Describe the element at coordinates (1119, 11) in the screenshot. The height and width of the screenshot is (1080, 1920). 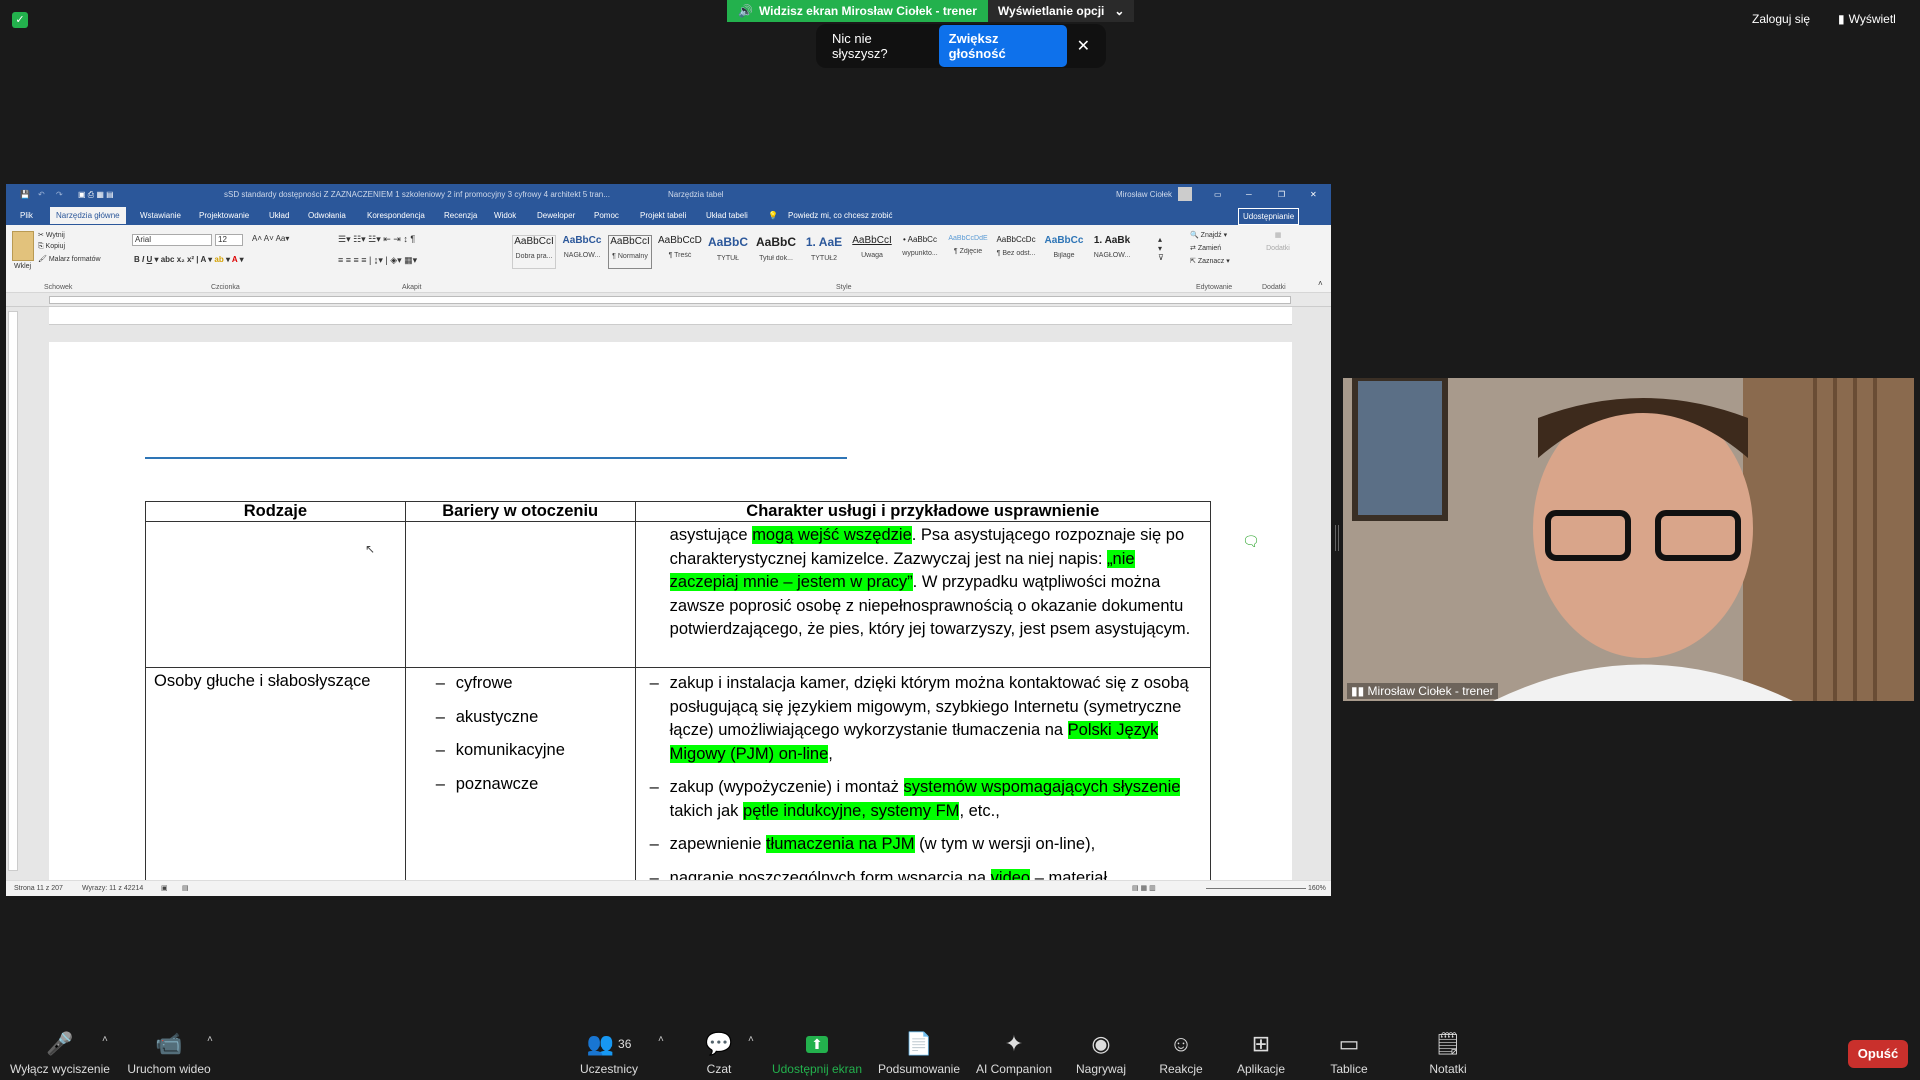
I see `chevron-down-icon: ⌄` at that location.